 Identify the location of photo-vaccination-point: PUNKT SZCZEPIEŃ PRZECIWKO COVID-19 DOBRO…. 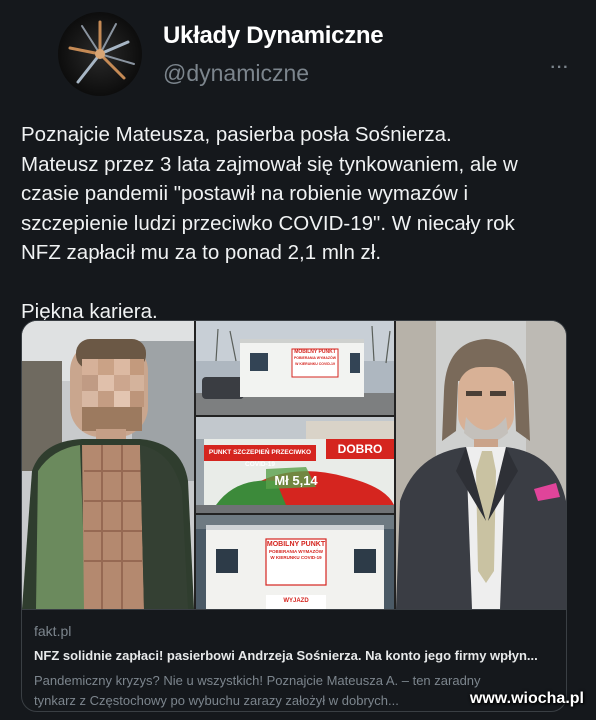
(295, 465).